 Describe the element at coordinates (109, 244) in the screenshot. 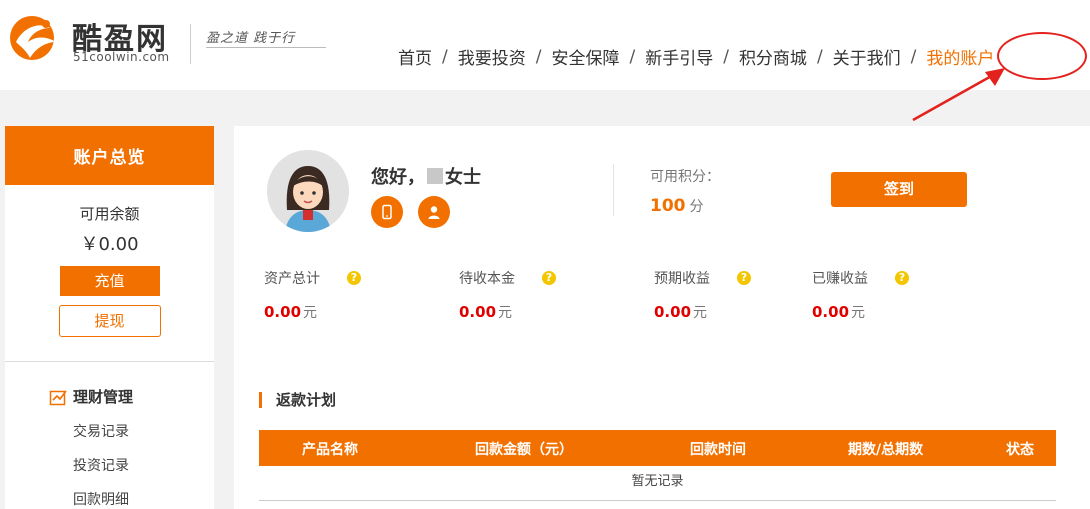

I see `balance-value: ￥0.00` at that location.